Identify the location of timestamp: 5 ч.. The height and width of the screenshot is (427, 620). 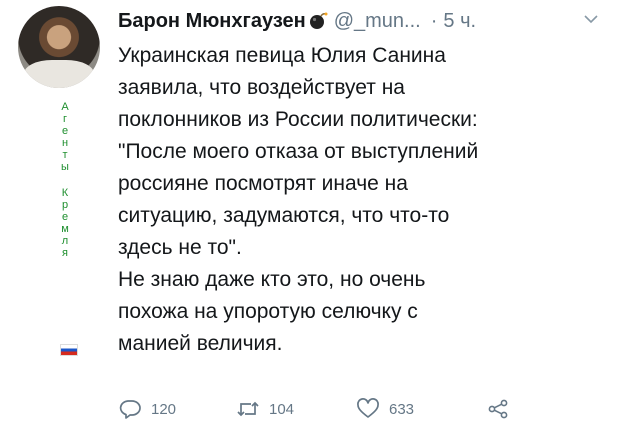
(459, 21).